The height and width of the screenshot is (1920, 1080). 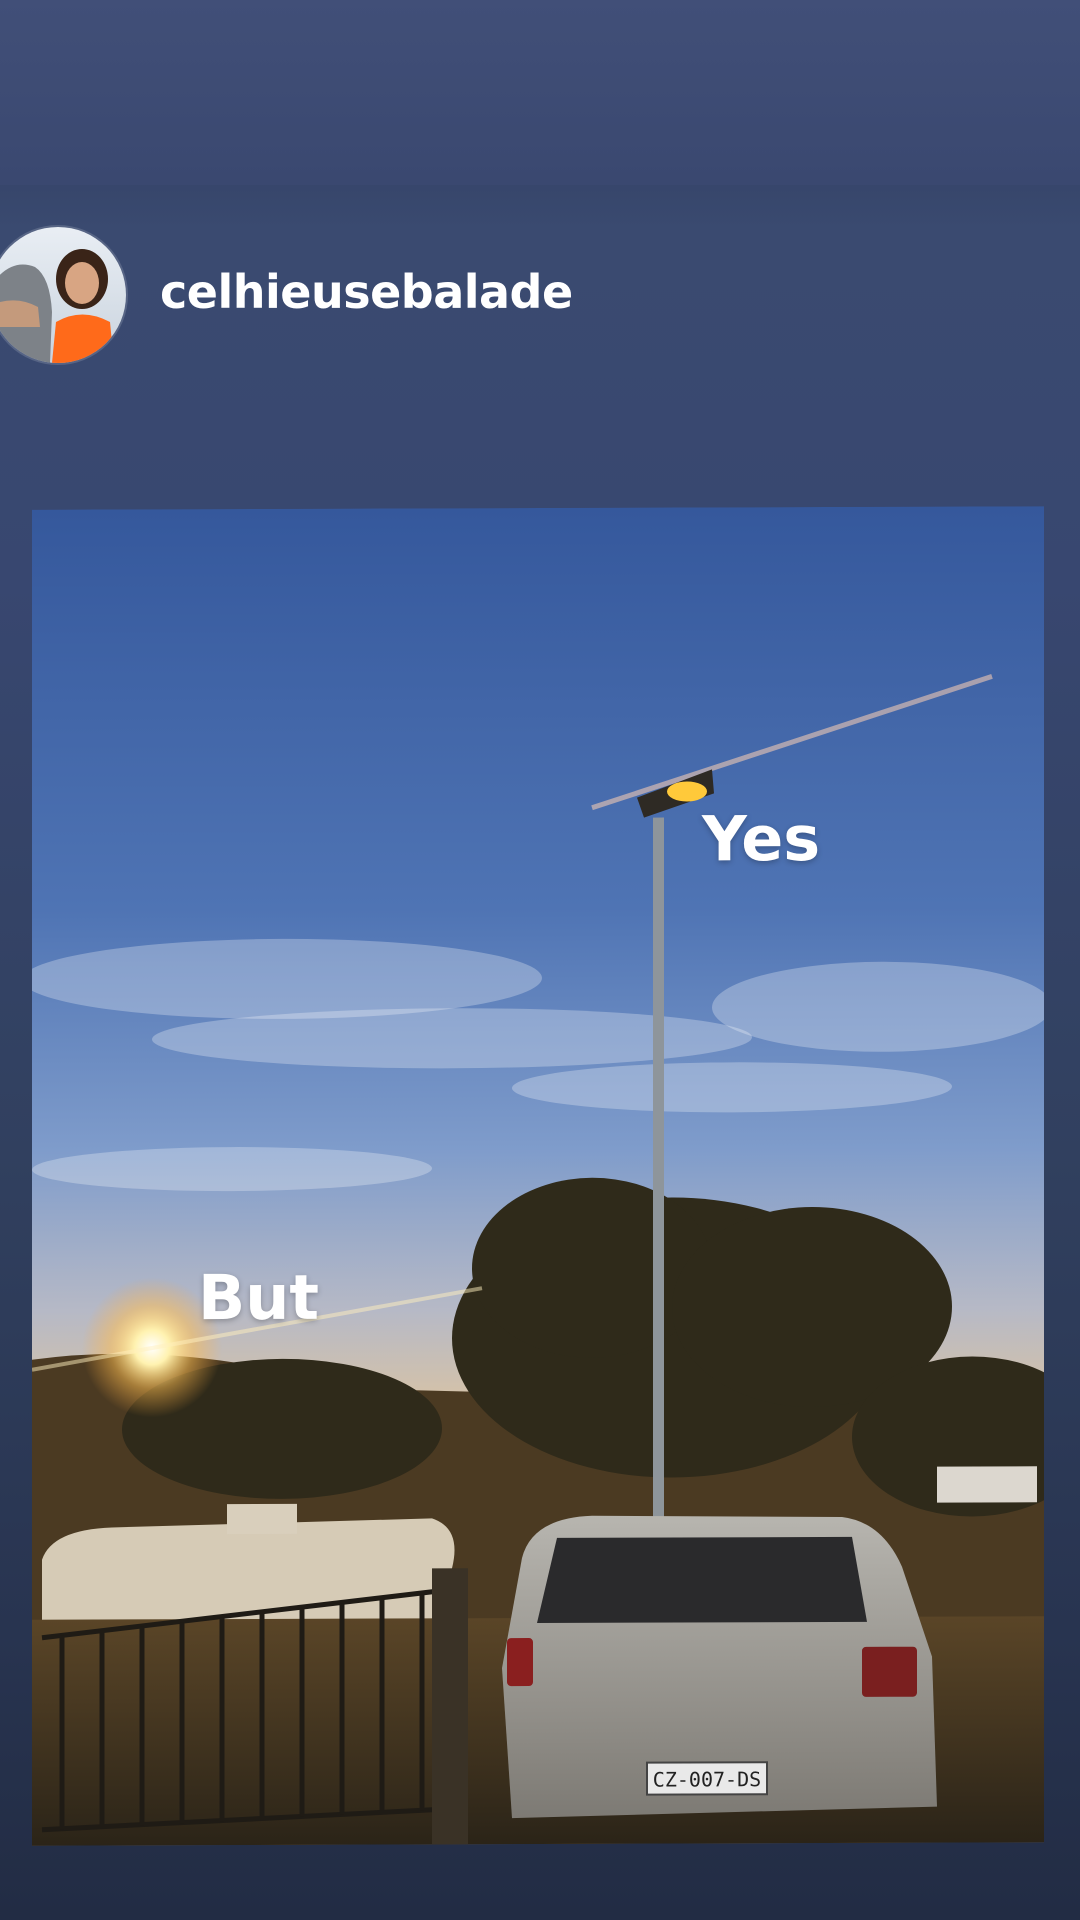 What do you see at coordinates (707, 1779) in the screenshot?
I see `license-plate: CZ-007-DS` at bounding box center [707, 1779].